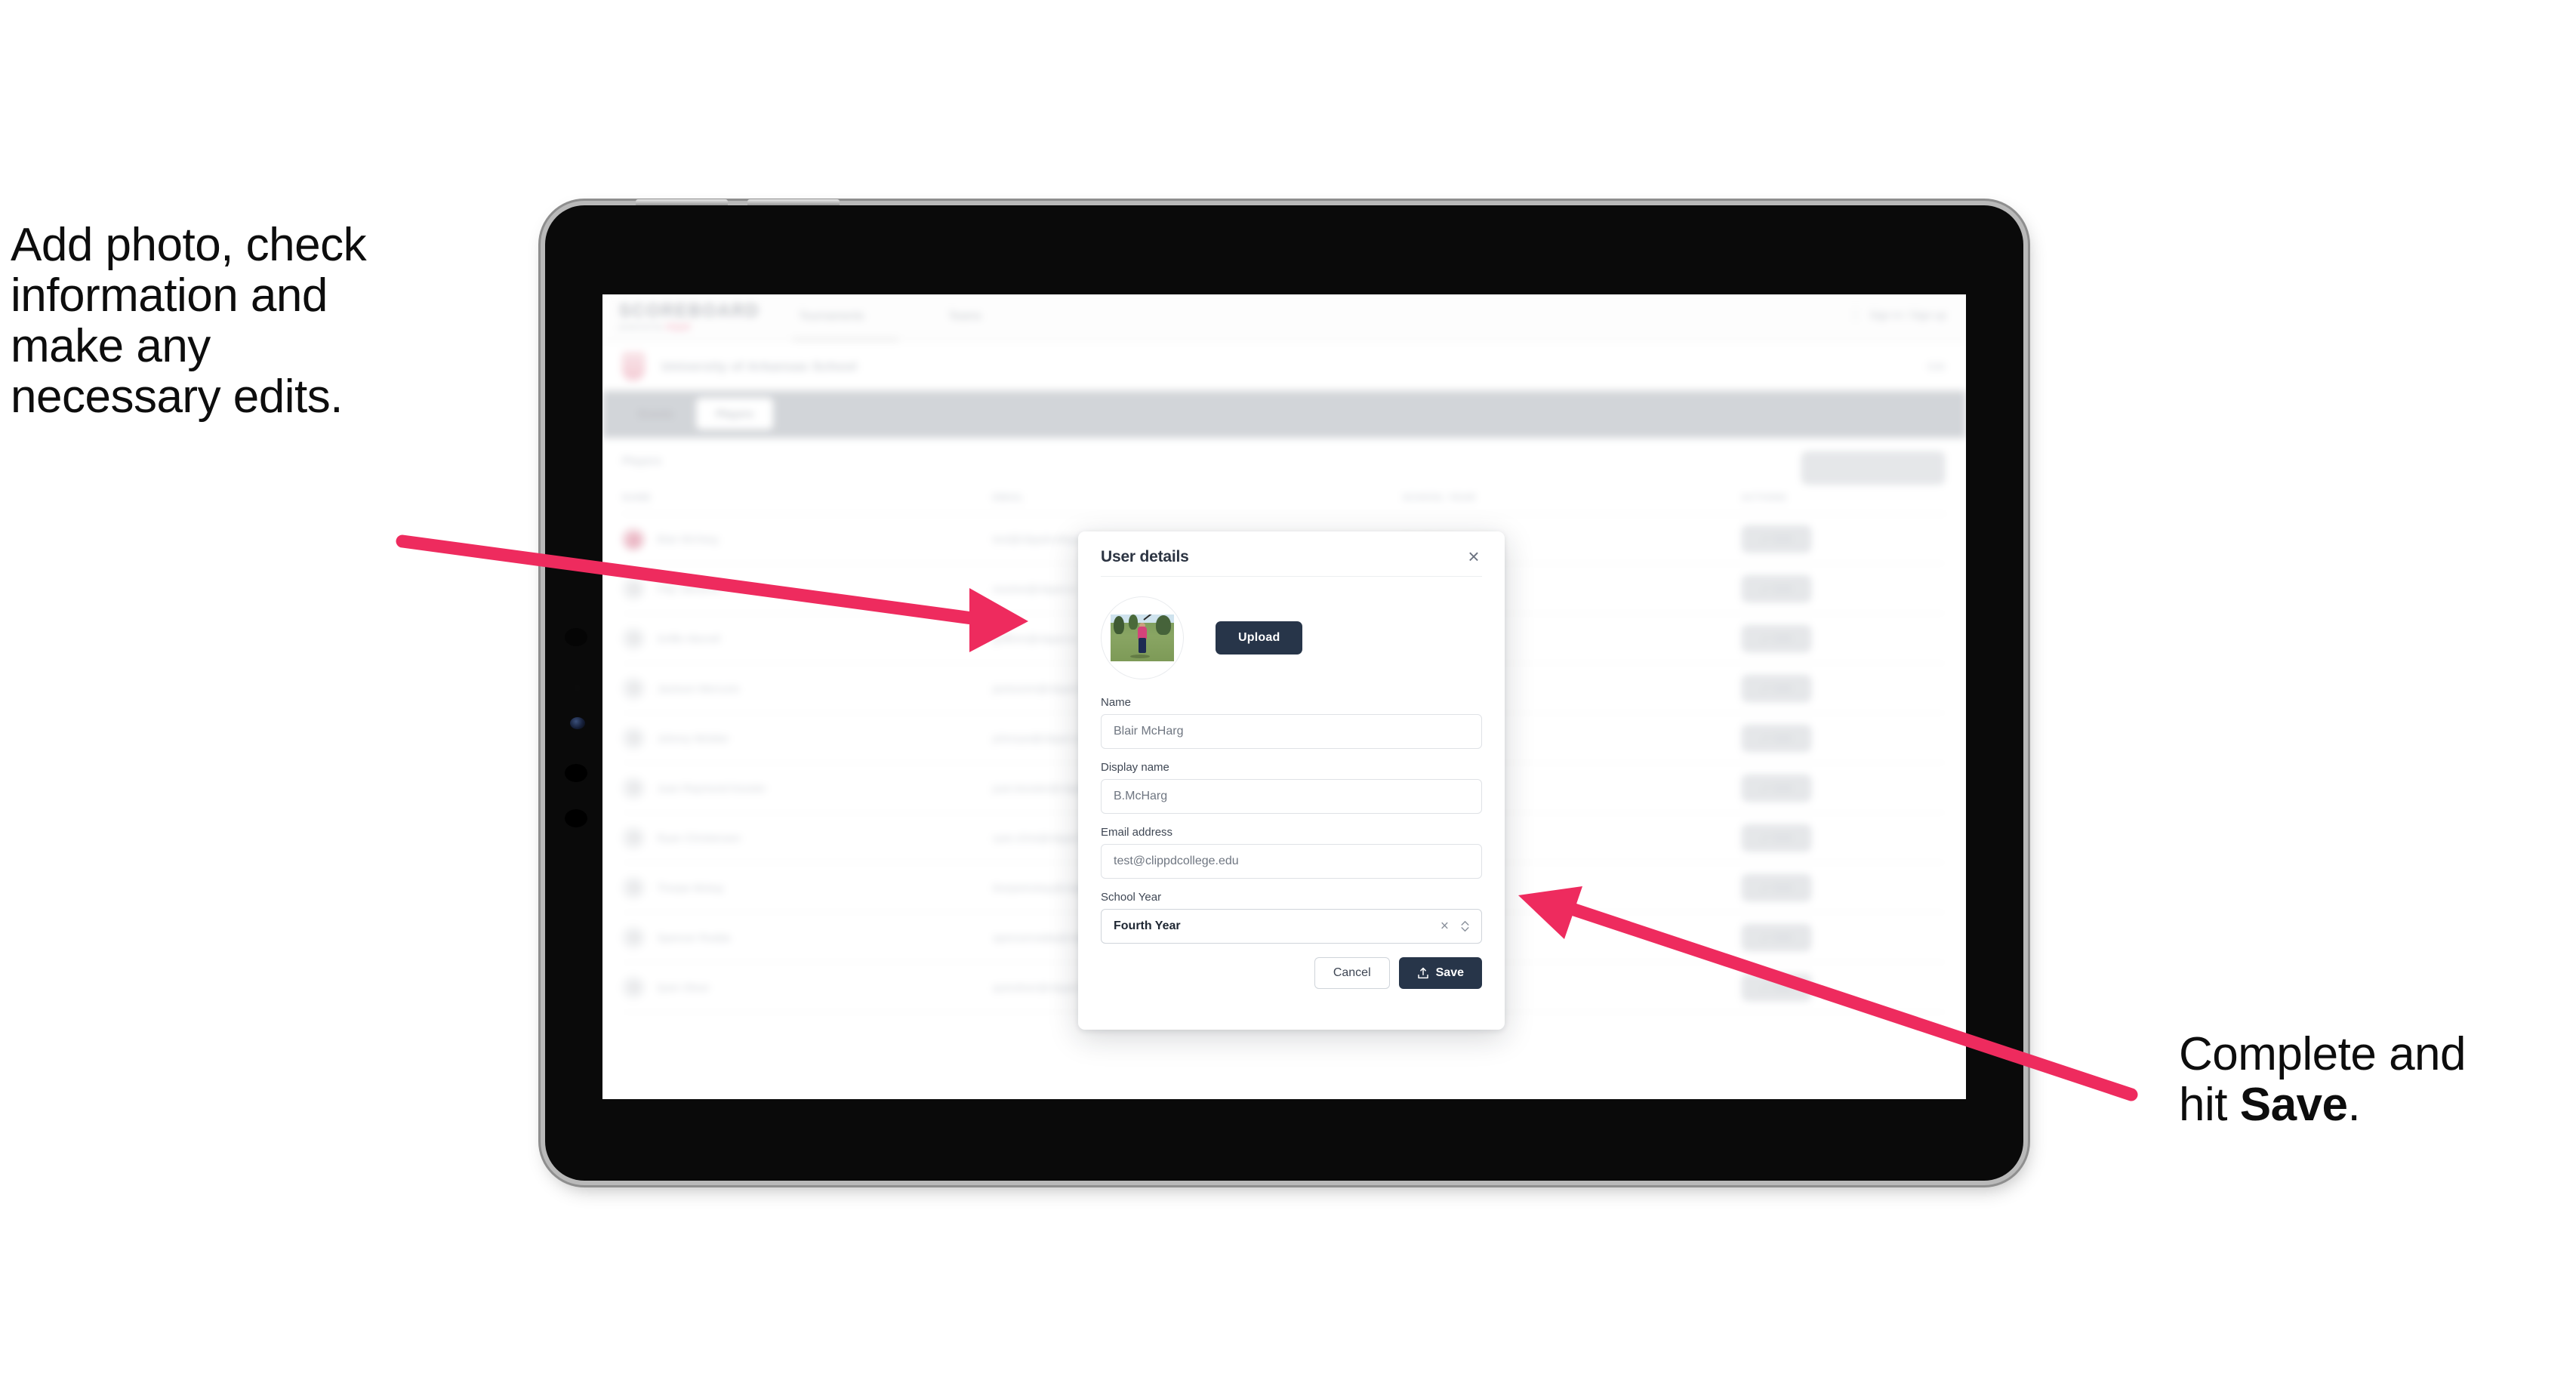  What do you see at coordinates (1137, 832) in the screenshot?
I see `field-label-email: Email address` at bounding box center [1137, 832].